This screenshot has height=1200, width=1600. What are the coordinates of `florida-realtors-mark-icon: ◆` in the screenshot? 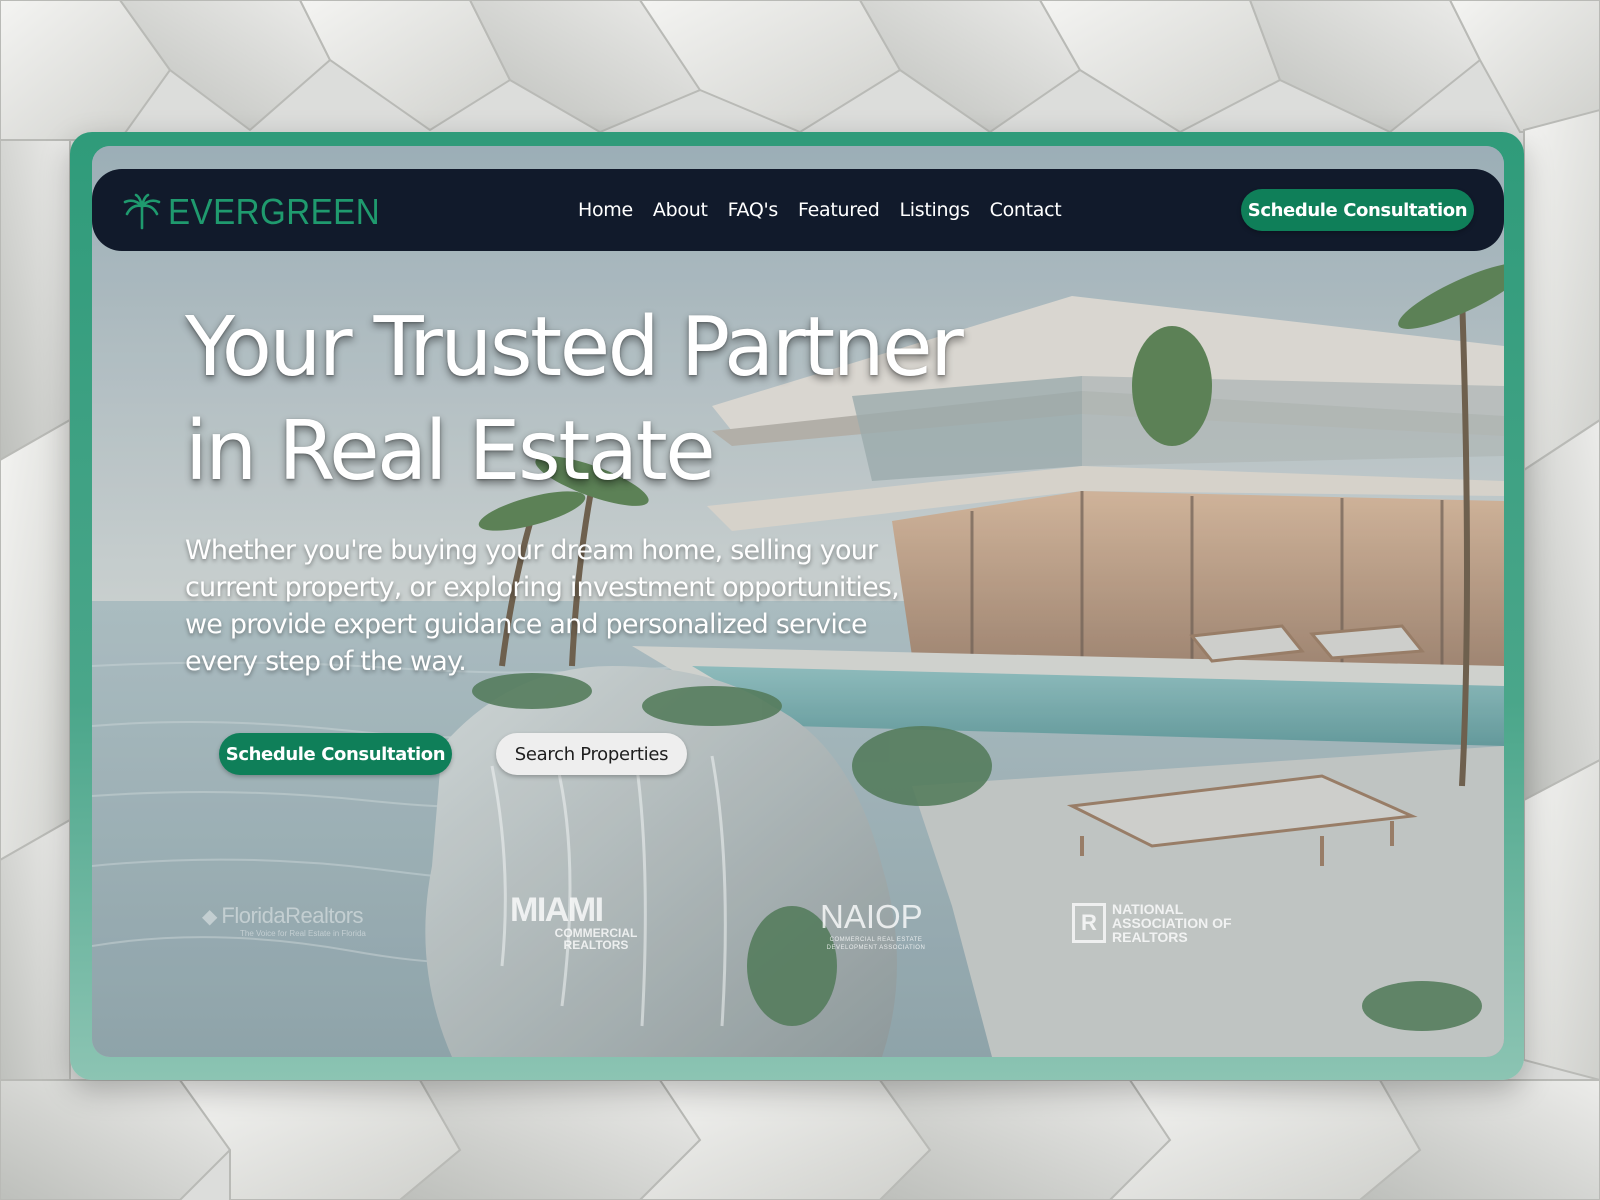 It's located at (210, 916).